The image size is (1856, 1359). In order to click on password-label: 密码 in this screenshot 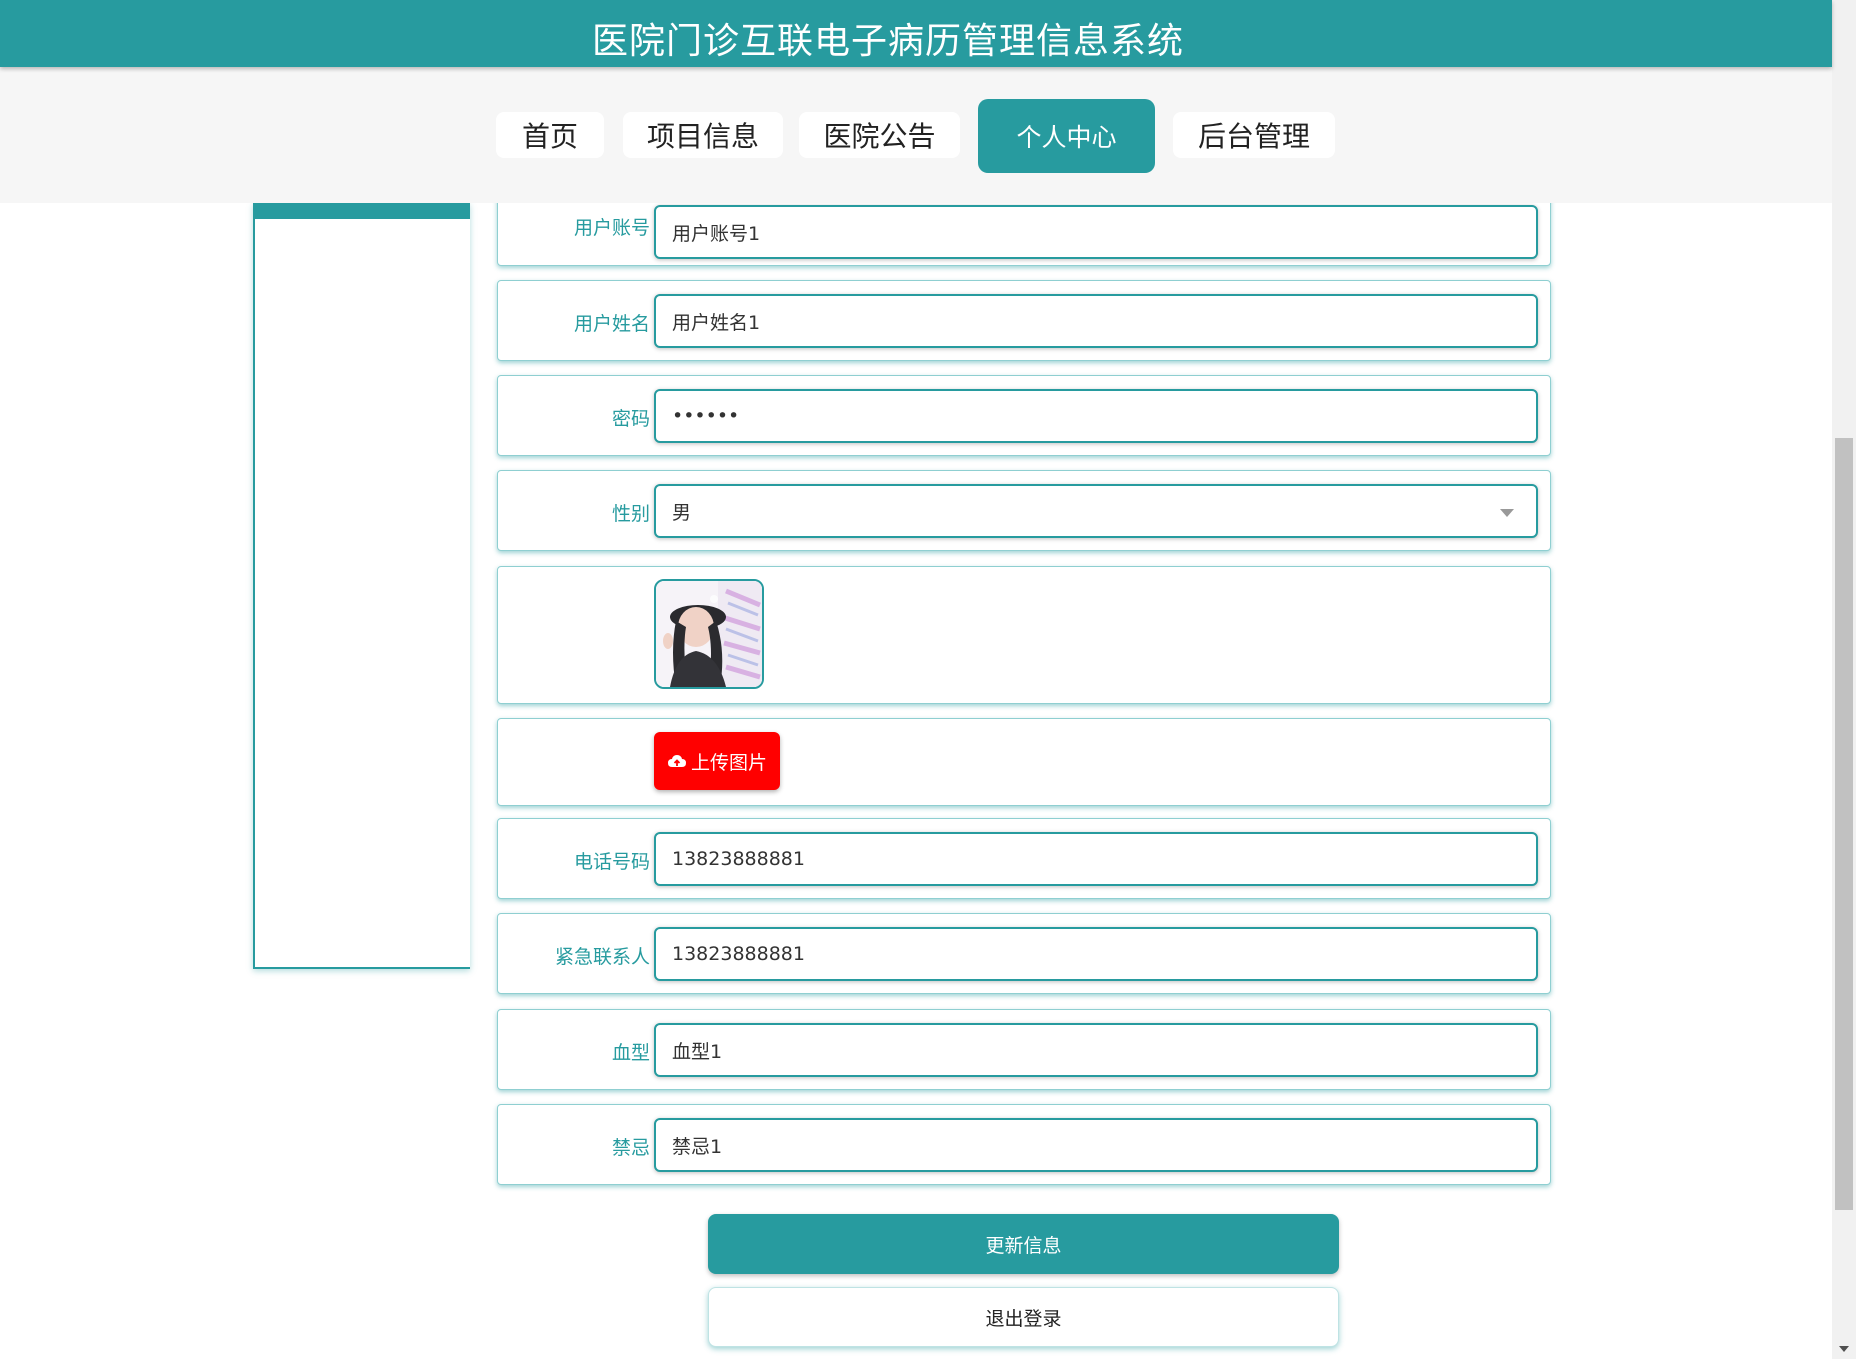, I will do `click(630, 419)`.